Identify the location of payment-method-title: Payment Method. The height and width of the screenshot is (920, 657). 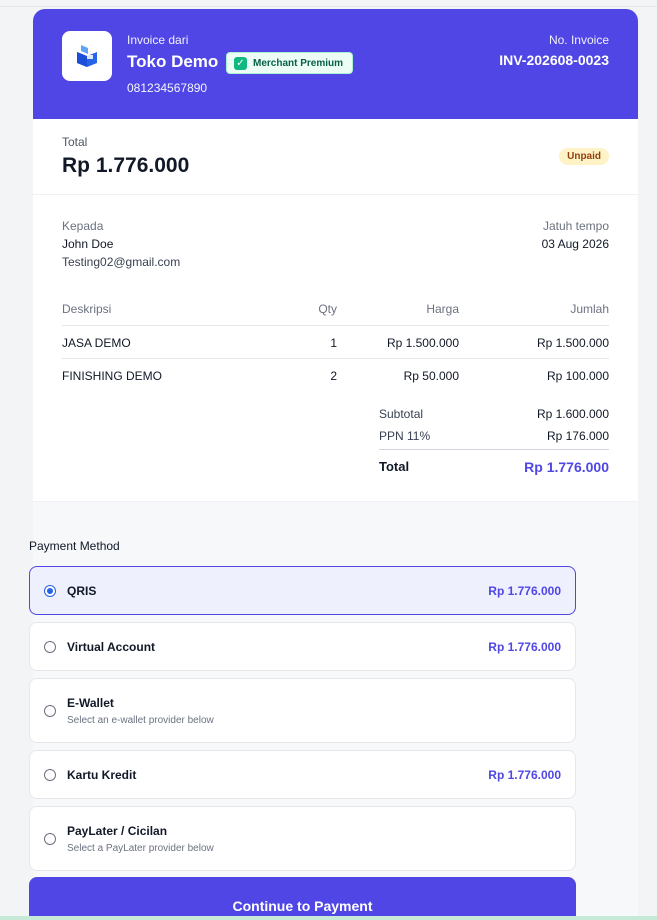
(74, 546).